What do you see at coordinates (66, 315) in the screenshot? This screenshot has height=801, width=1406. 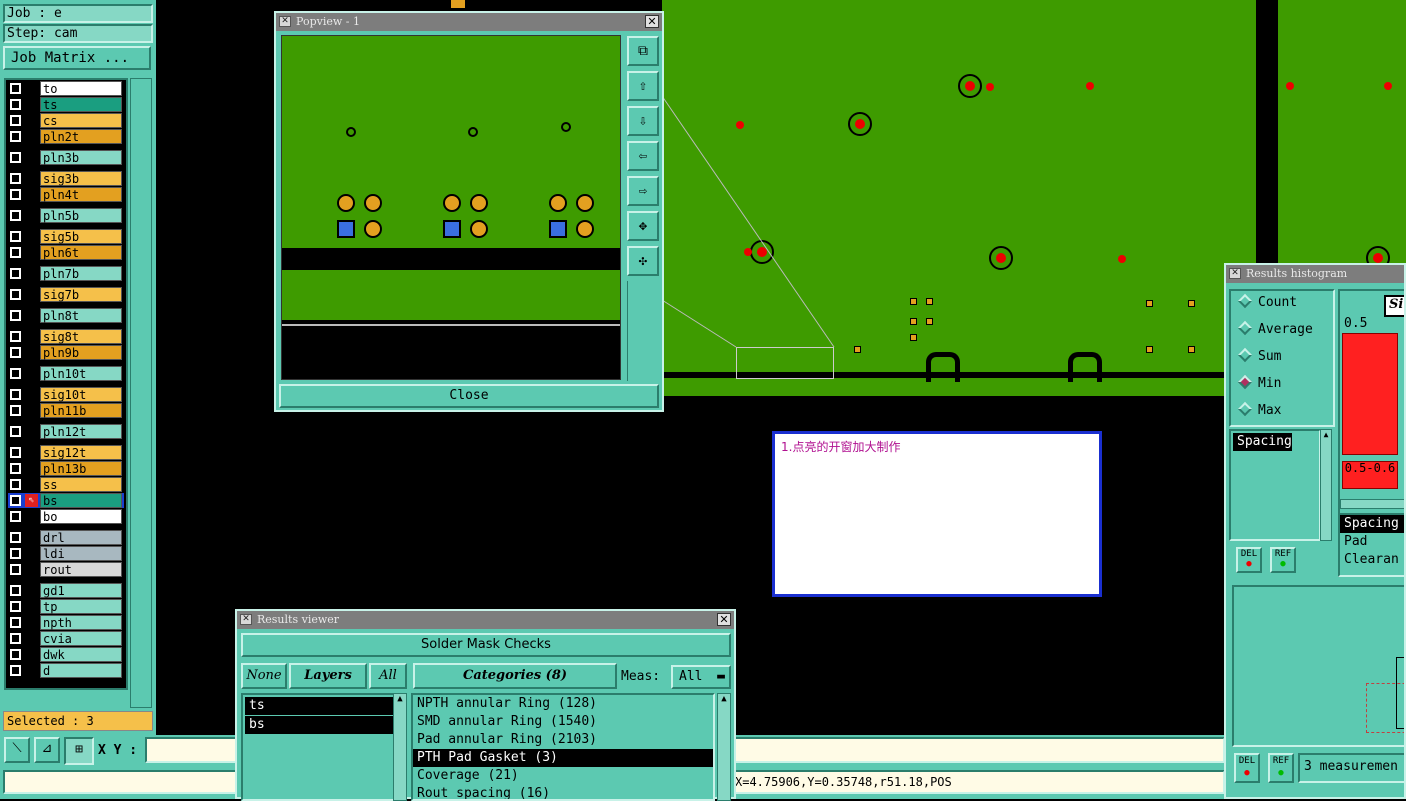 I see `layer-row-pln8t: pln8t` at bounding box center [66, 315].